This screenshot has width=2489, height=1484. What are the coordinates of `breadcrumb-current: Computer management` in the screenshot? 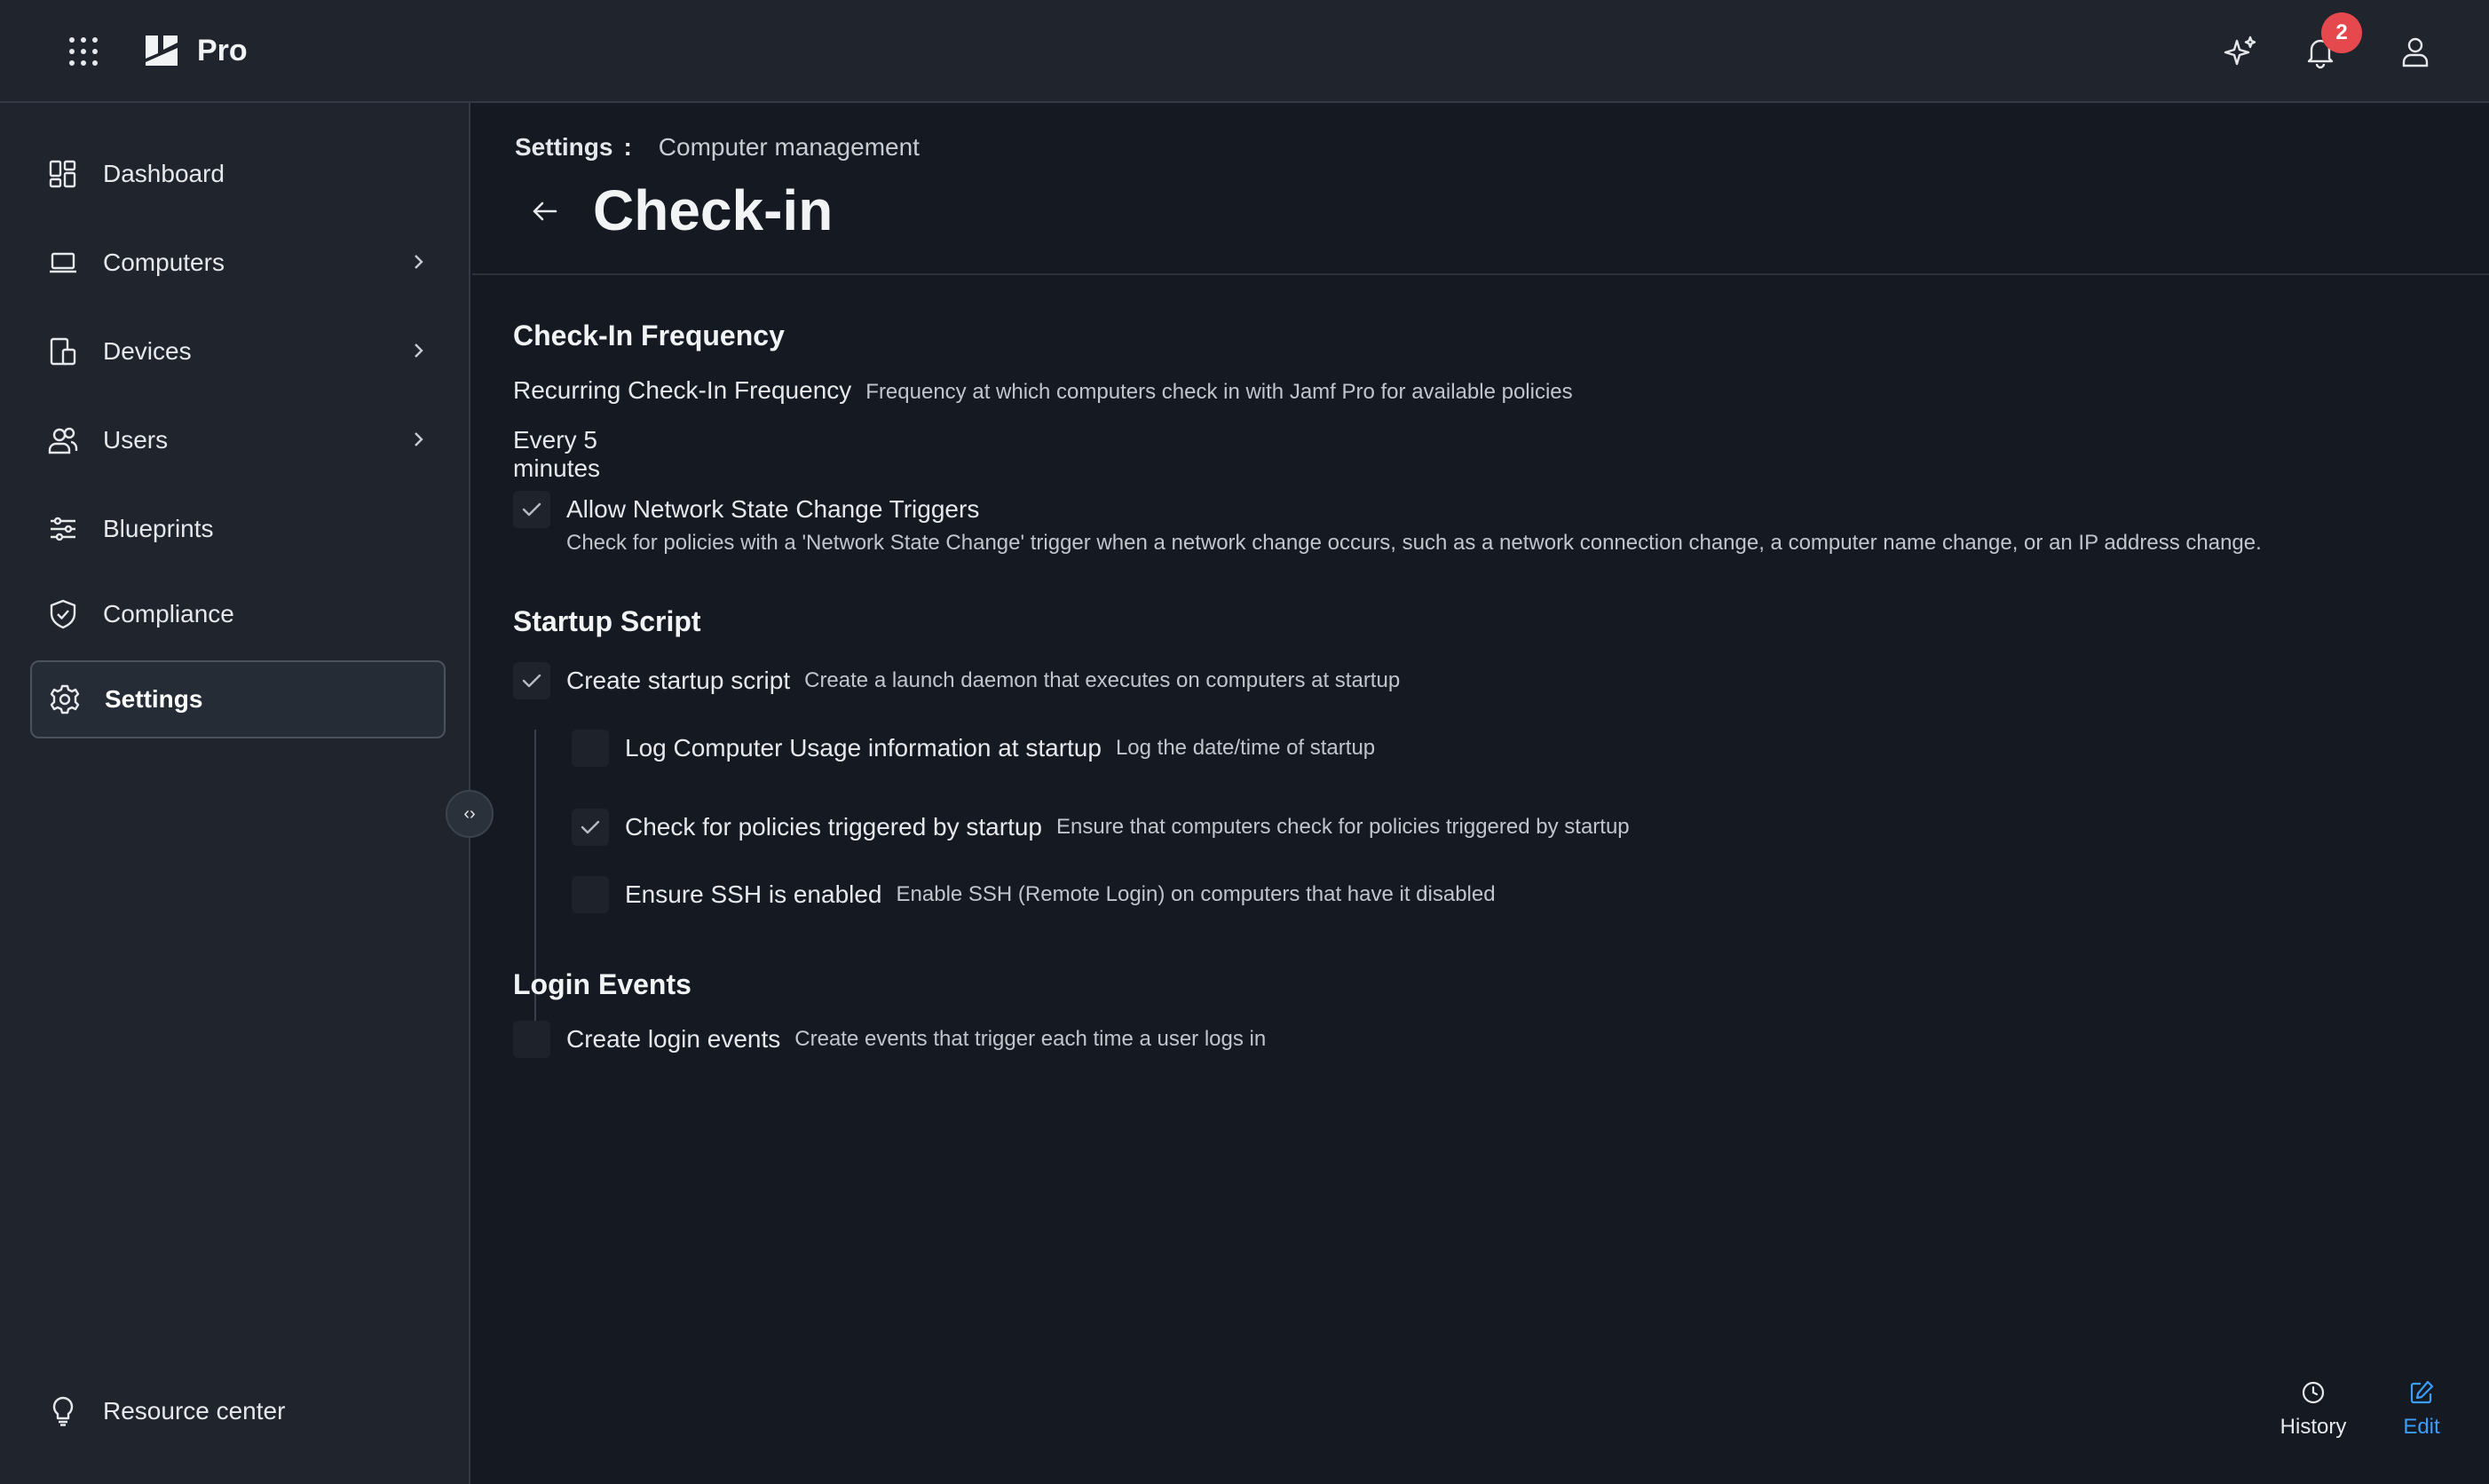 It's located at (789, 148).